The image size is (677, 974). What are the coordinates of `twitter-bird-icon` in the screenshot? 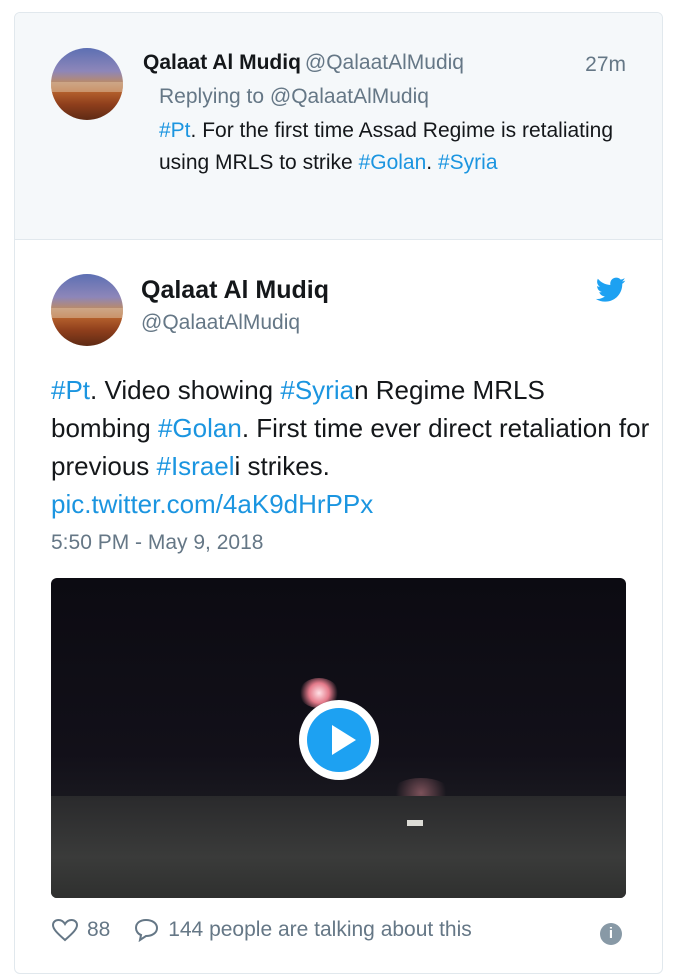 It's located at (611, 290).